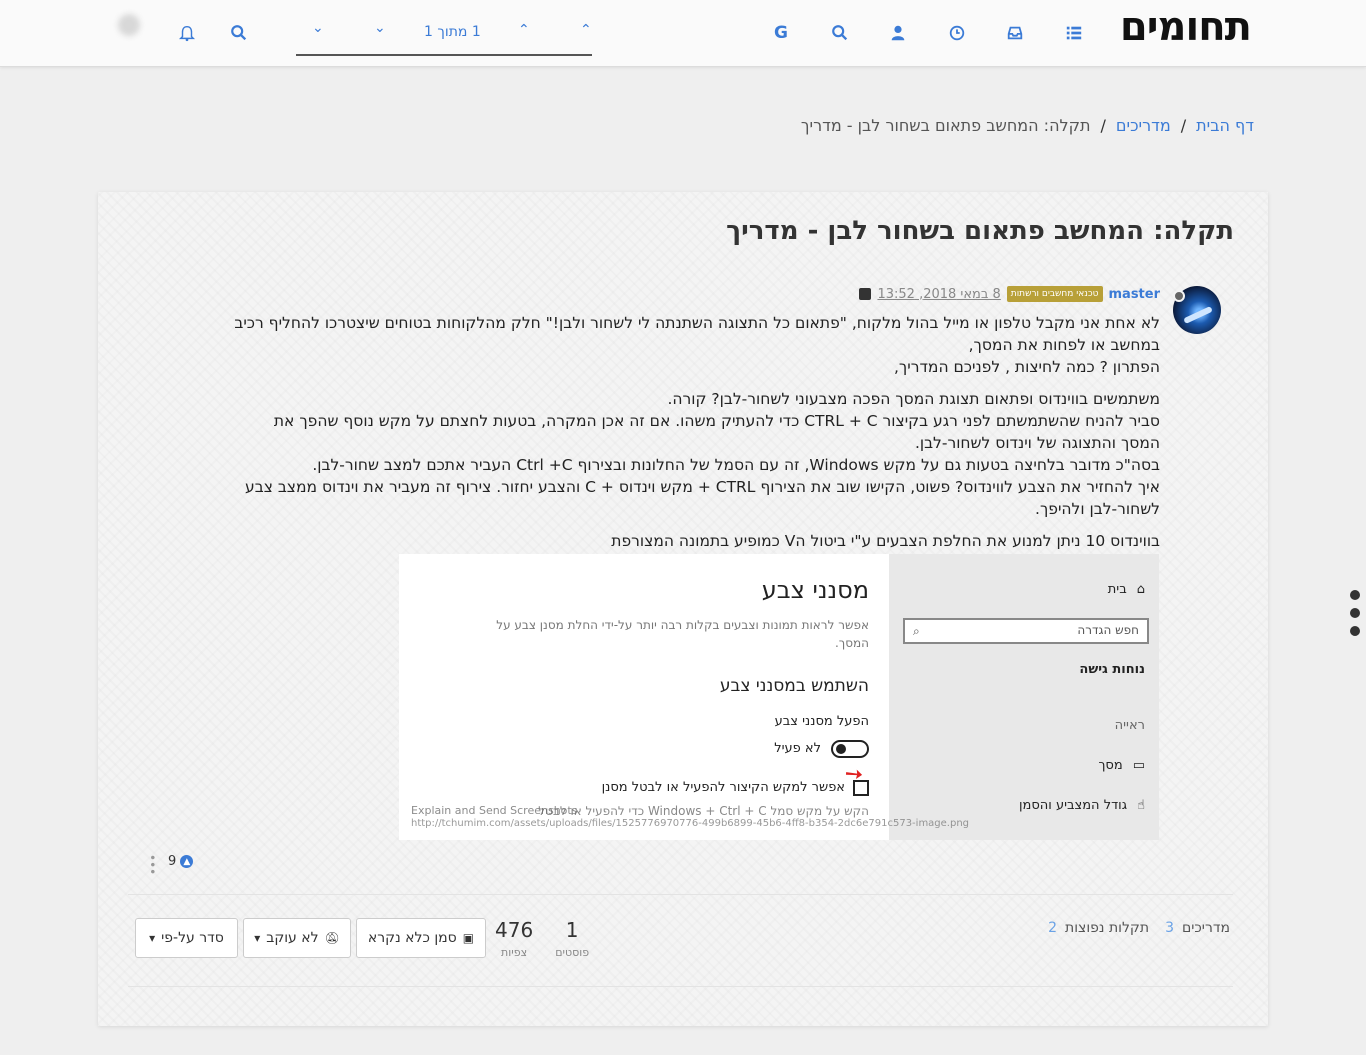  Describe the element at coordinates (524, 30) in the screenshot. I see `prev-page-icon: ⌃` at that location.